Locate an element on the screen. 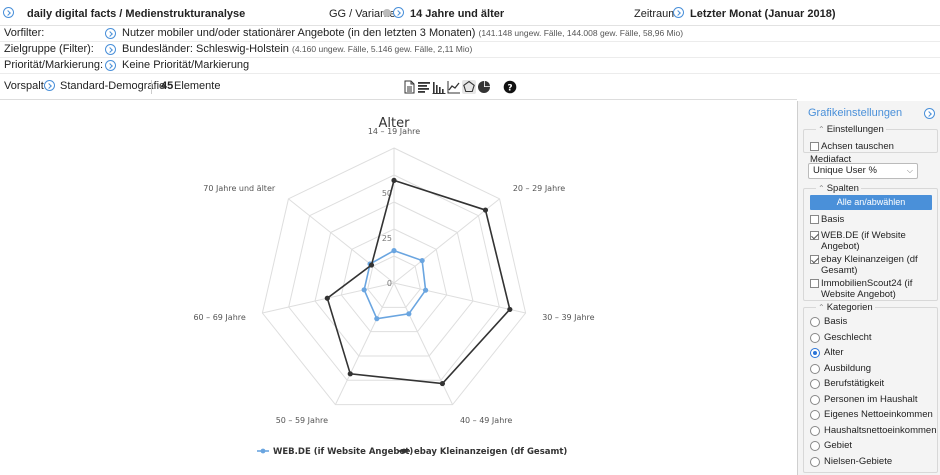 The height and width of the screenshot is (475, 940). vorspalte-value: Standard-Demografie is located at coordinates (113, 86).